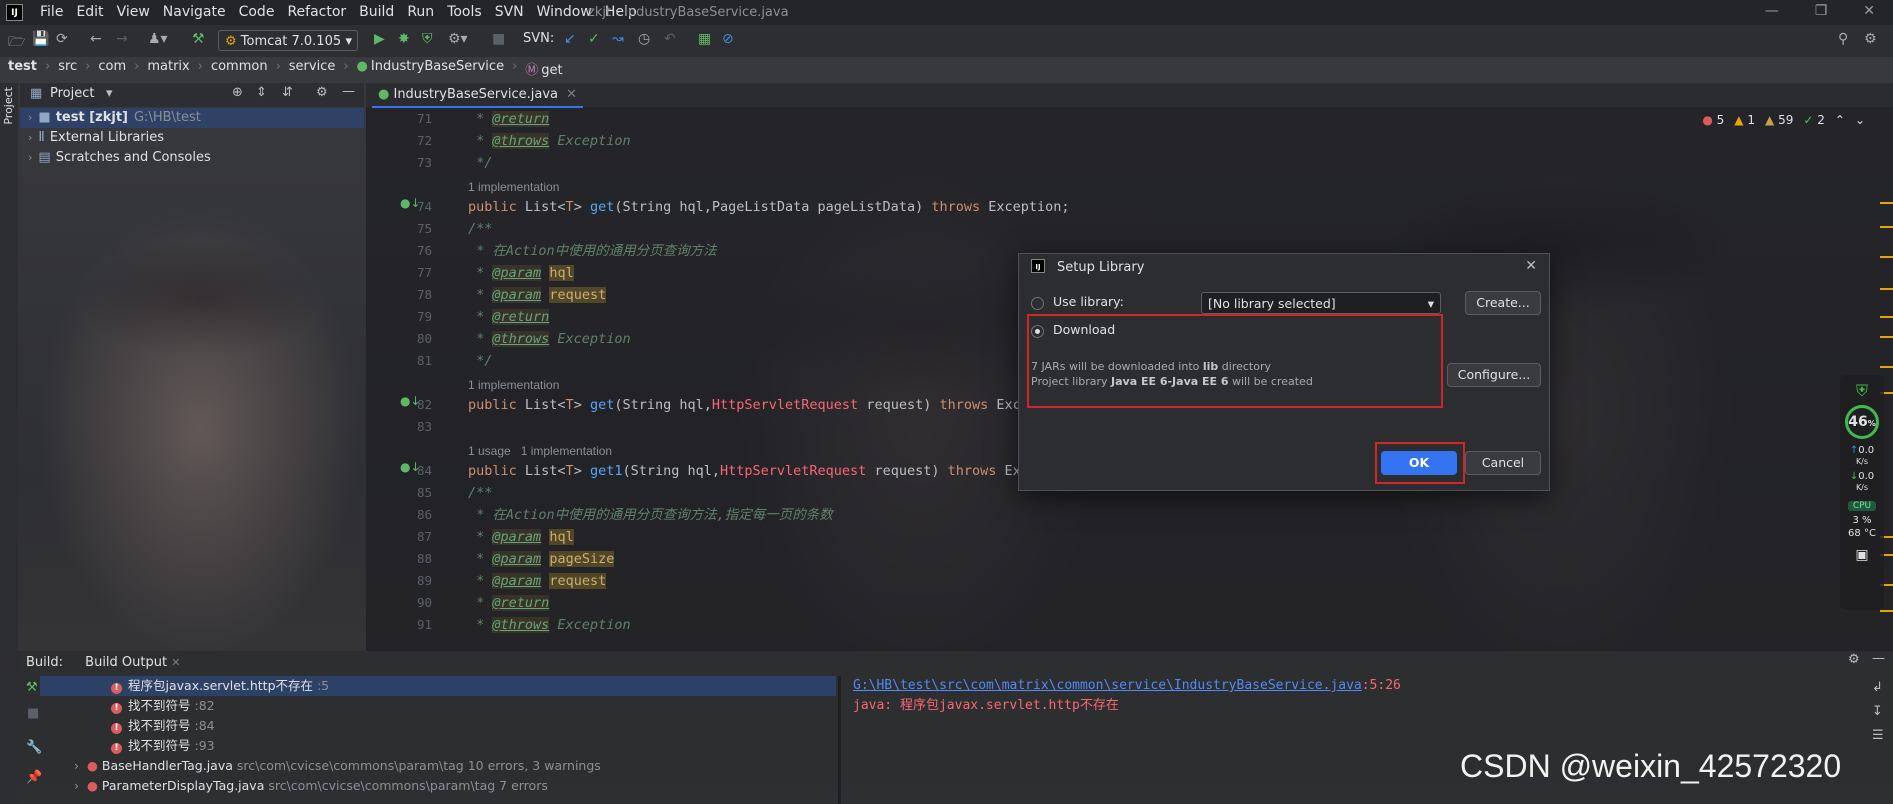 This screenshot has height=804, width=1893. What do you see at coordinates (670, 39) in the screenshot?
I see `svn-revert-icon: ↶` at bounding box center [670, 39].